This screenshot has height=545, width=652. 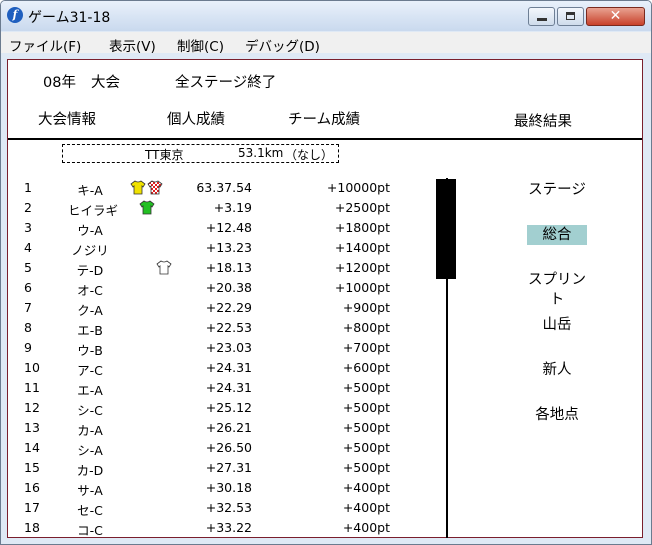 What do you see at coordinates (218, 248) in the screenshot?
I see `table-row: 4 ノジリ +13.23 +1400pt` at bounding box center [218, 248].